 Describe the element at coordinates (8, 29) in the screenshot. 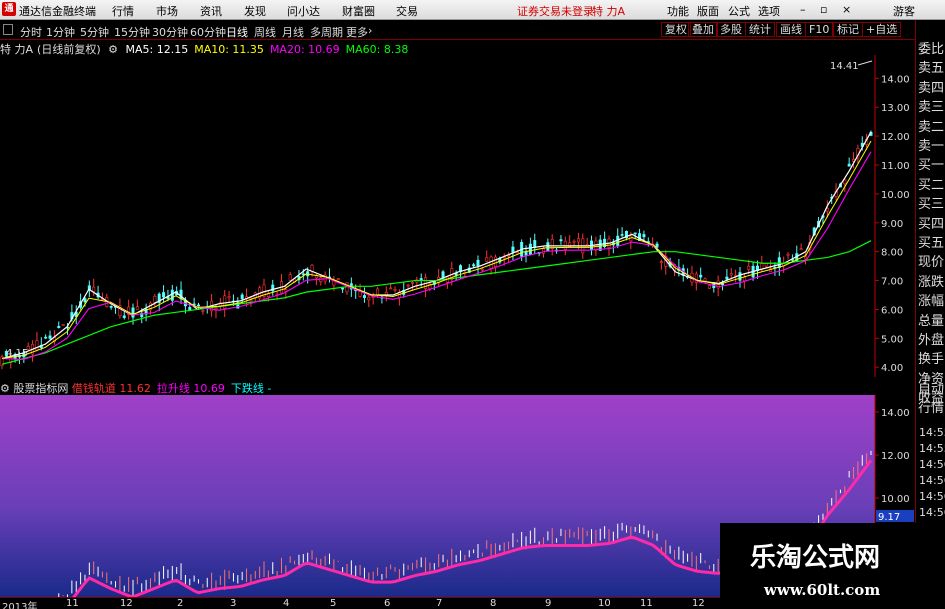

I see `panel-toggle-icon` at that location.